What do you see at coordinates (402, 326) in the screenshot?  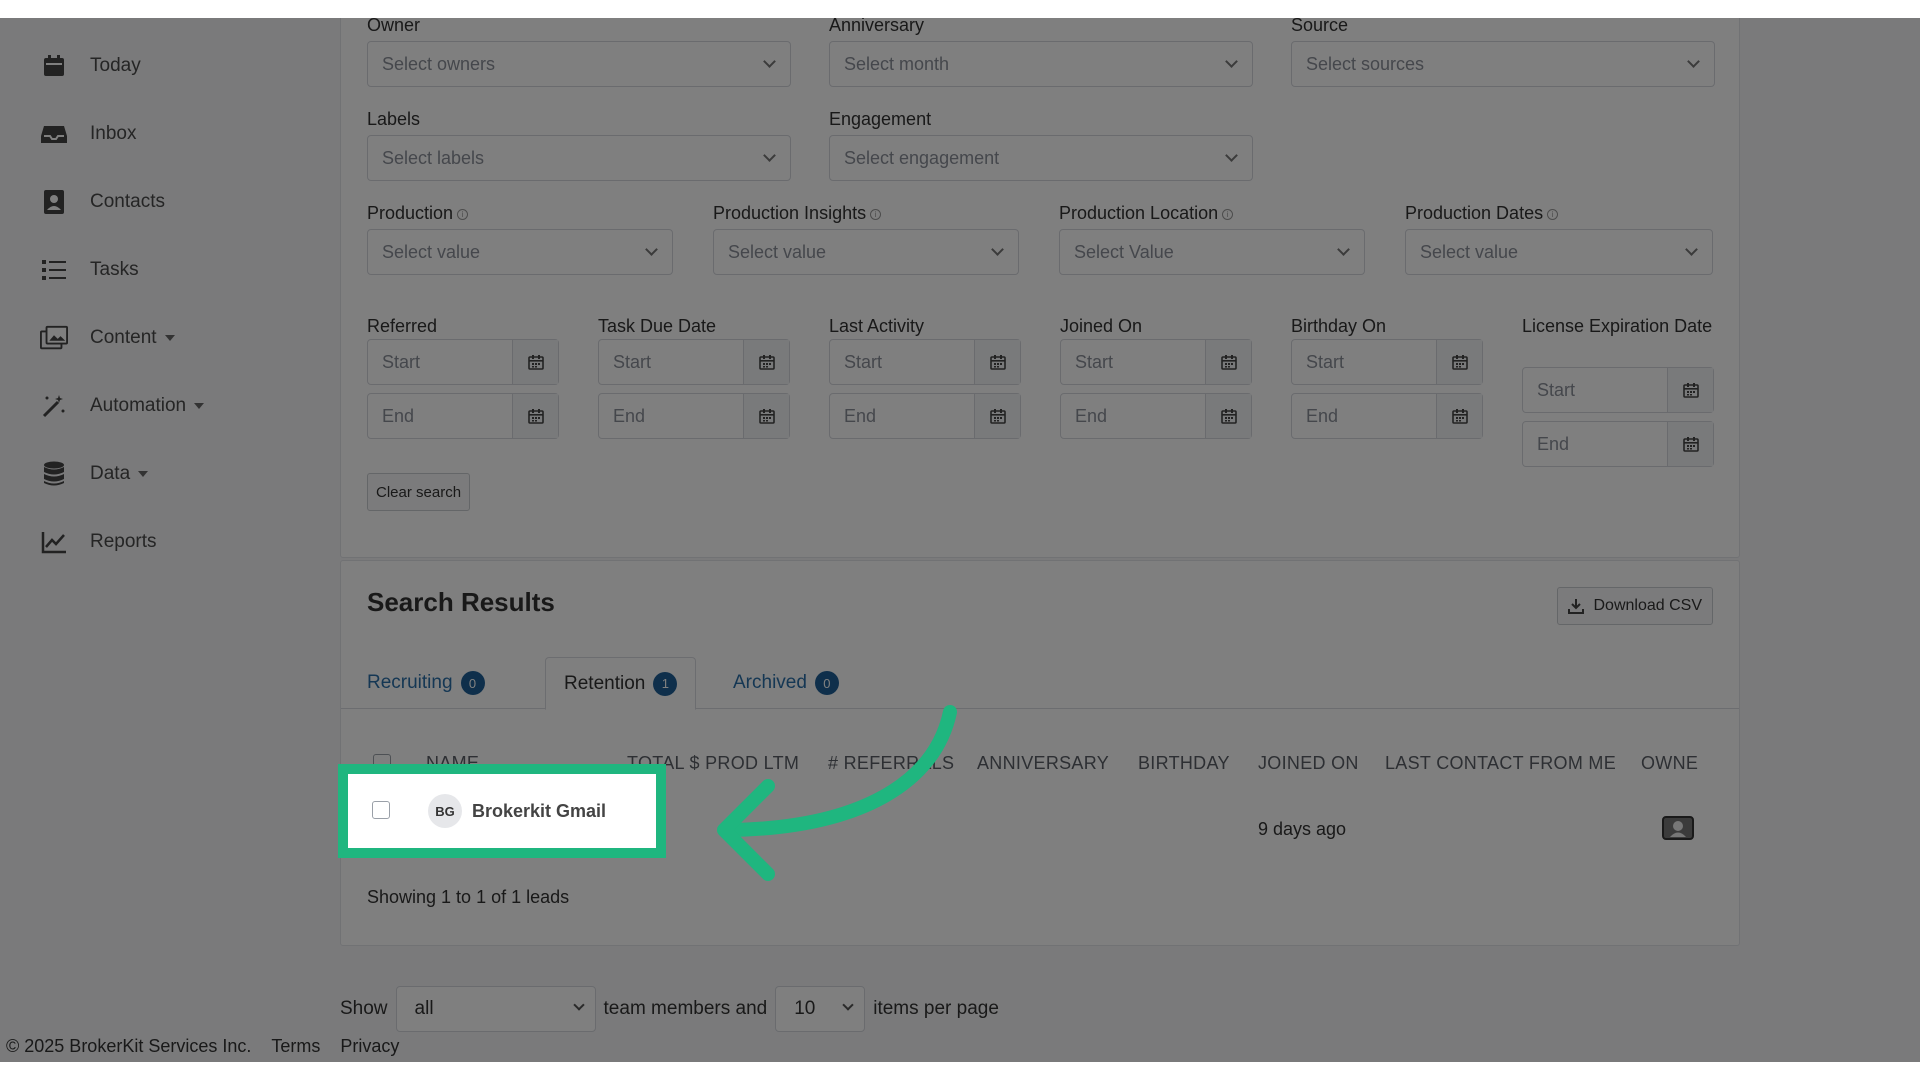 I see `referred-label: Referred` at bounding box center [402, 326].